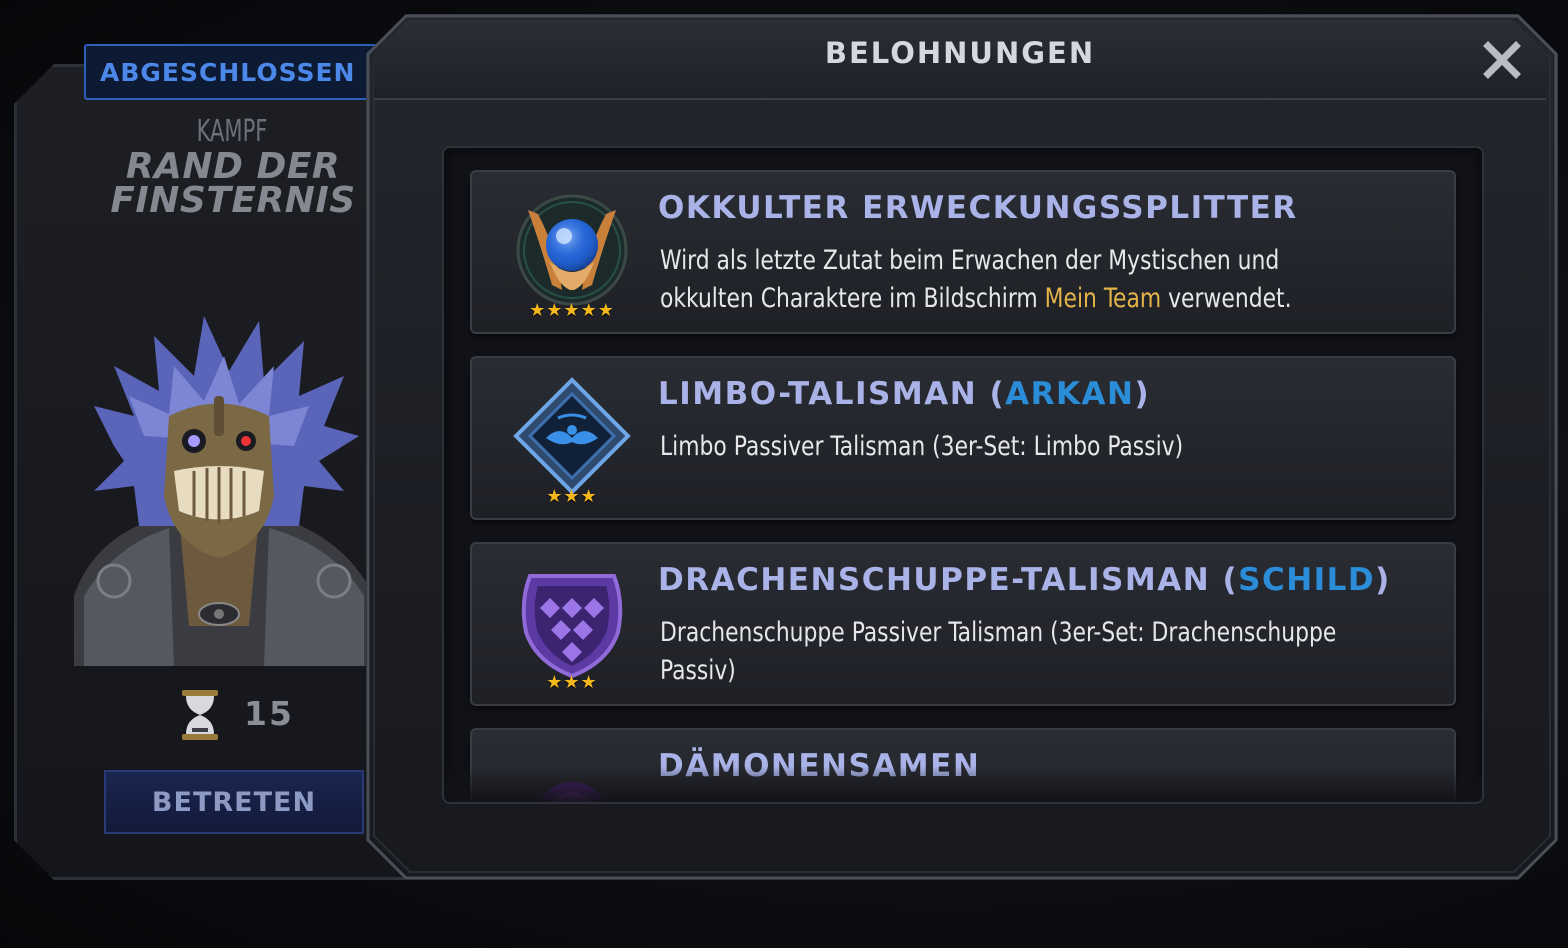 The image size is (1568, 948). I want to click on dragonscale-talisman-icon, so click(572, 626).